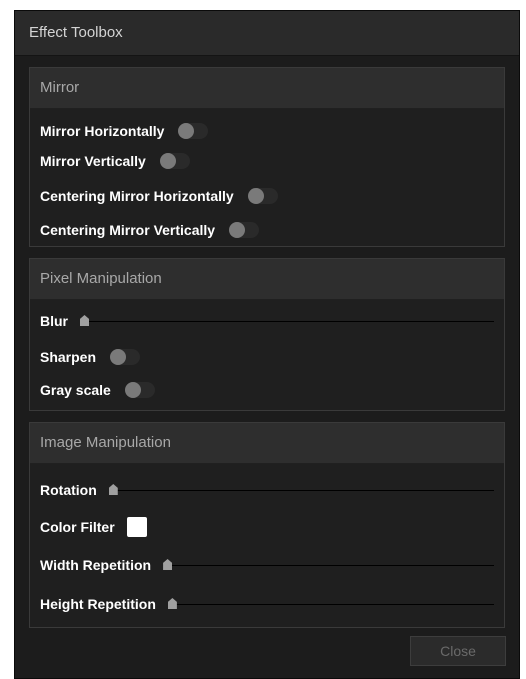 Image resolution: width=526 pixels, height=679 pixels. What do you see at coordinates (68, 490) in the screenshot?
I see `rotation-label: Rotation` at bounding box center [68, 490].